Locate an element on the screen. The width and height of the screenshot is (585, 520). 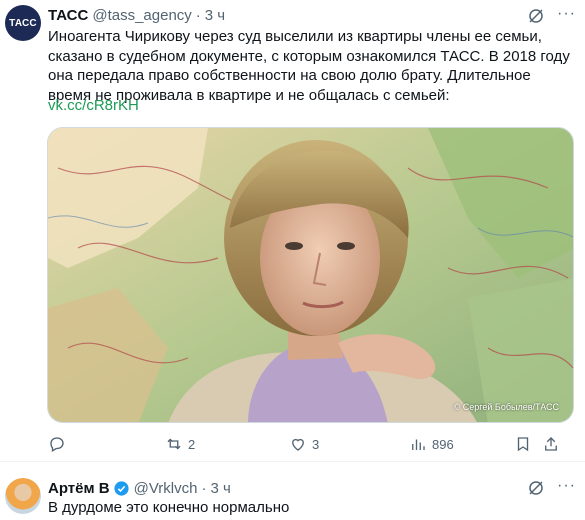
author-handle: @tass_agency is located at coordinates (141, 15).